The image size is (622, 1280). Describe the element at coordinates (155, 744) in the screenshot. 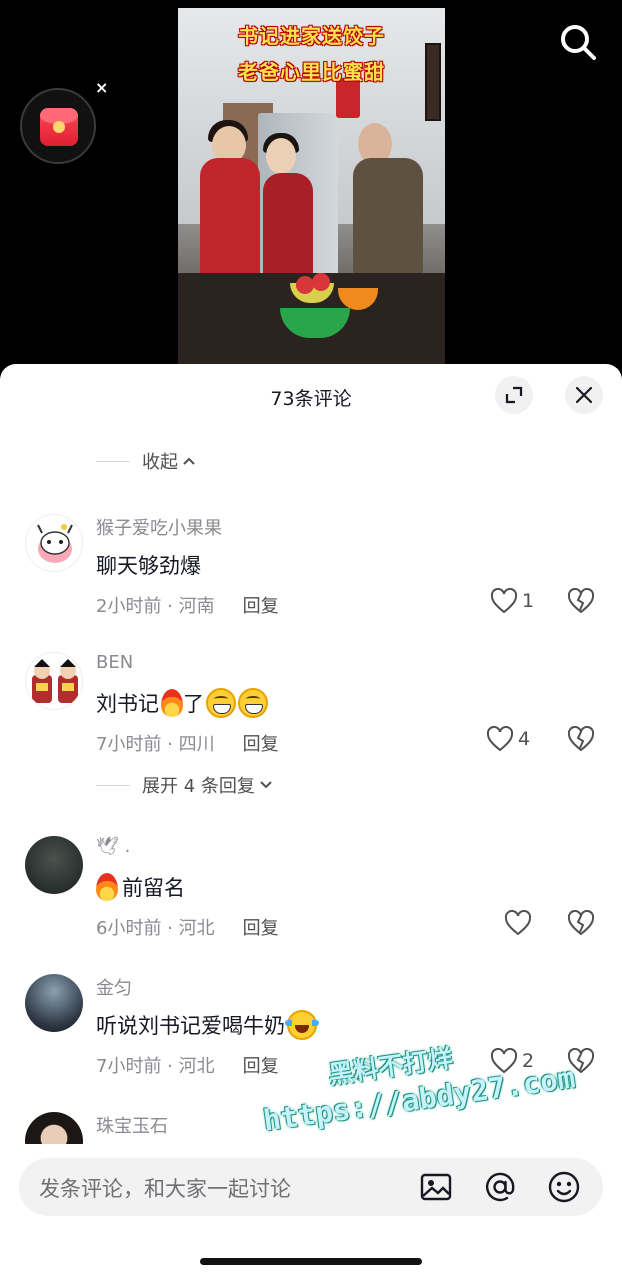

I see `comment-time-location: 7小时前 · 四川` at that location.